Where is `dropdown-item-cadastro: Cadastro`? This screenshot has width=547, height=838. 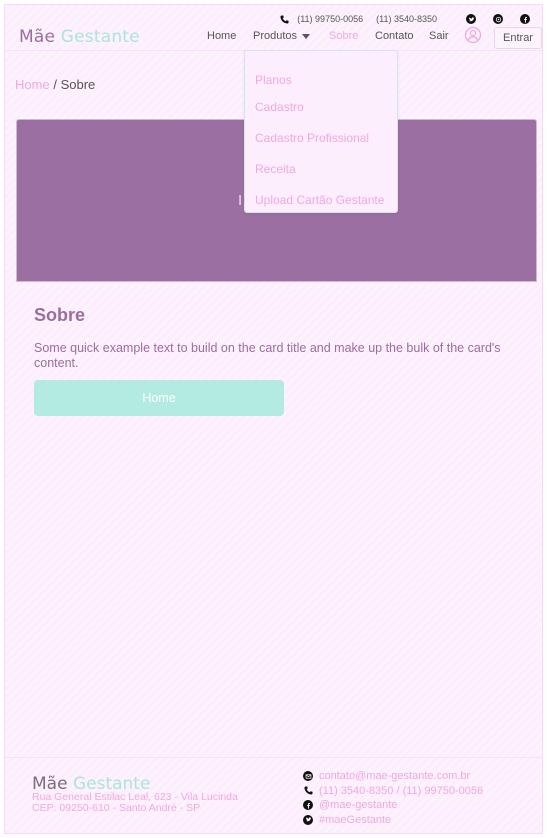
dropdown-item-cadastro: Cadastro is located at coordinates (279, 107).